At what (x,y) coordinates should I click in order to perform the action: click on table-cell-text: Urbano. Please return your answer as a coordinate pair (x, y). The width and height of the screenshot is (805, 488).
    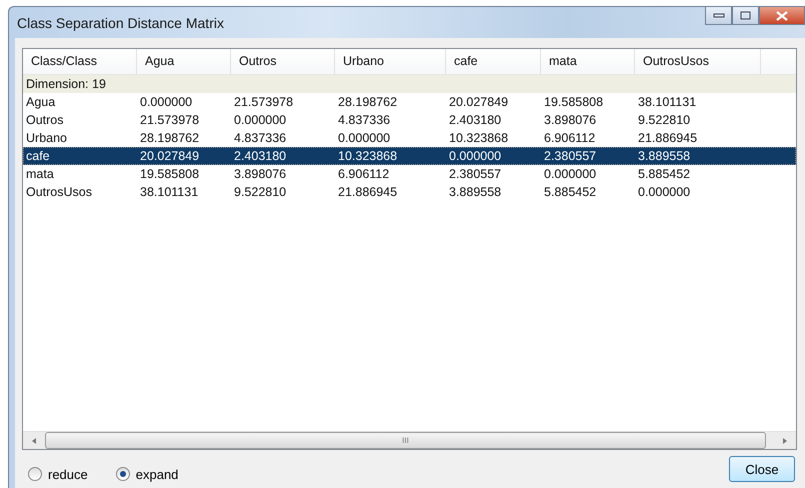
    Looking at the image, I should click on (46, 138).